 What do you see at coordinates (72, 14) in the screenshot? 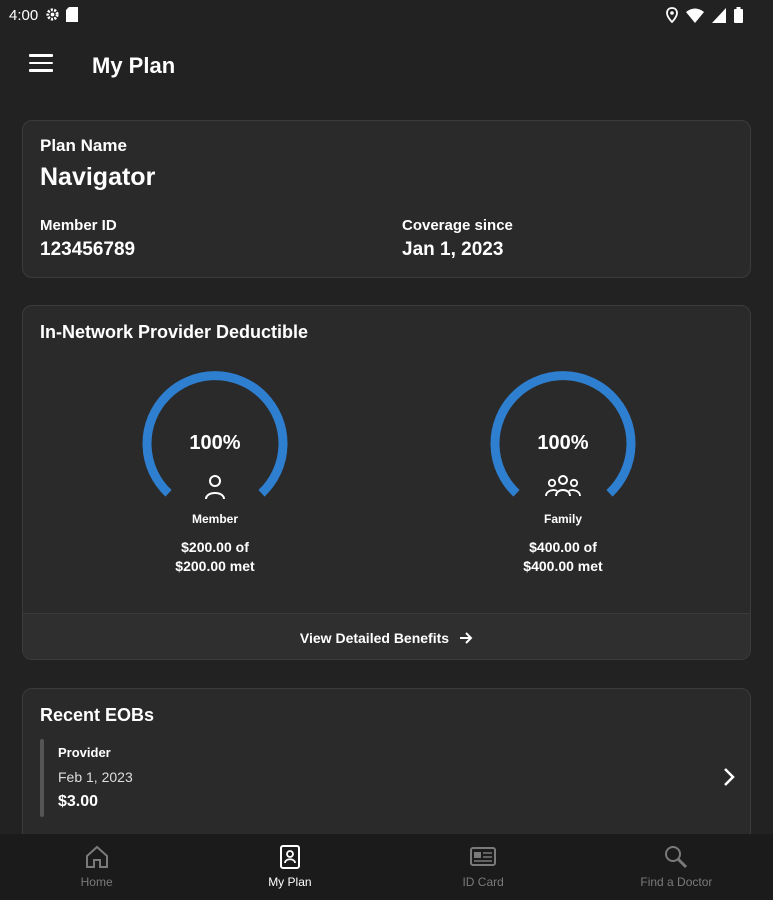
I see `sd-card-icon` at bounding box center [72, 14].